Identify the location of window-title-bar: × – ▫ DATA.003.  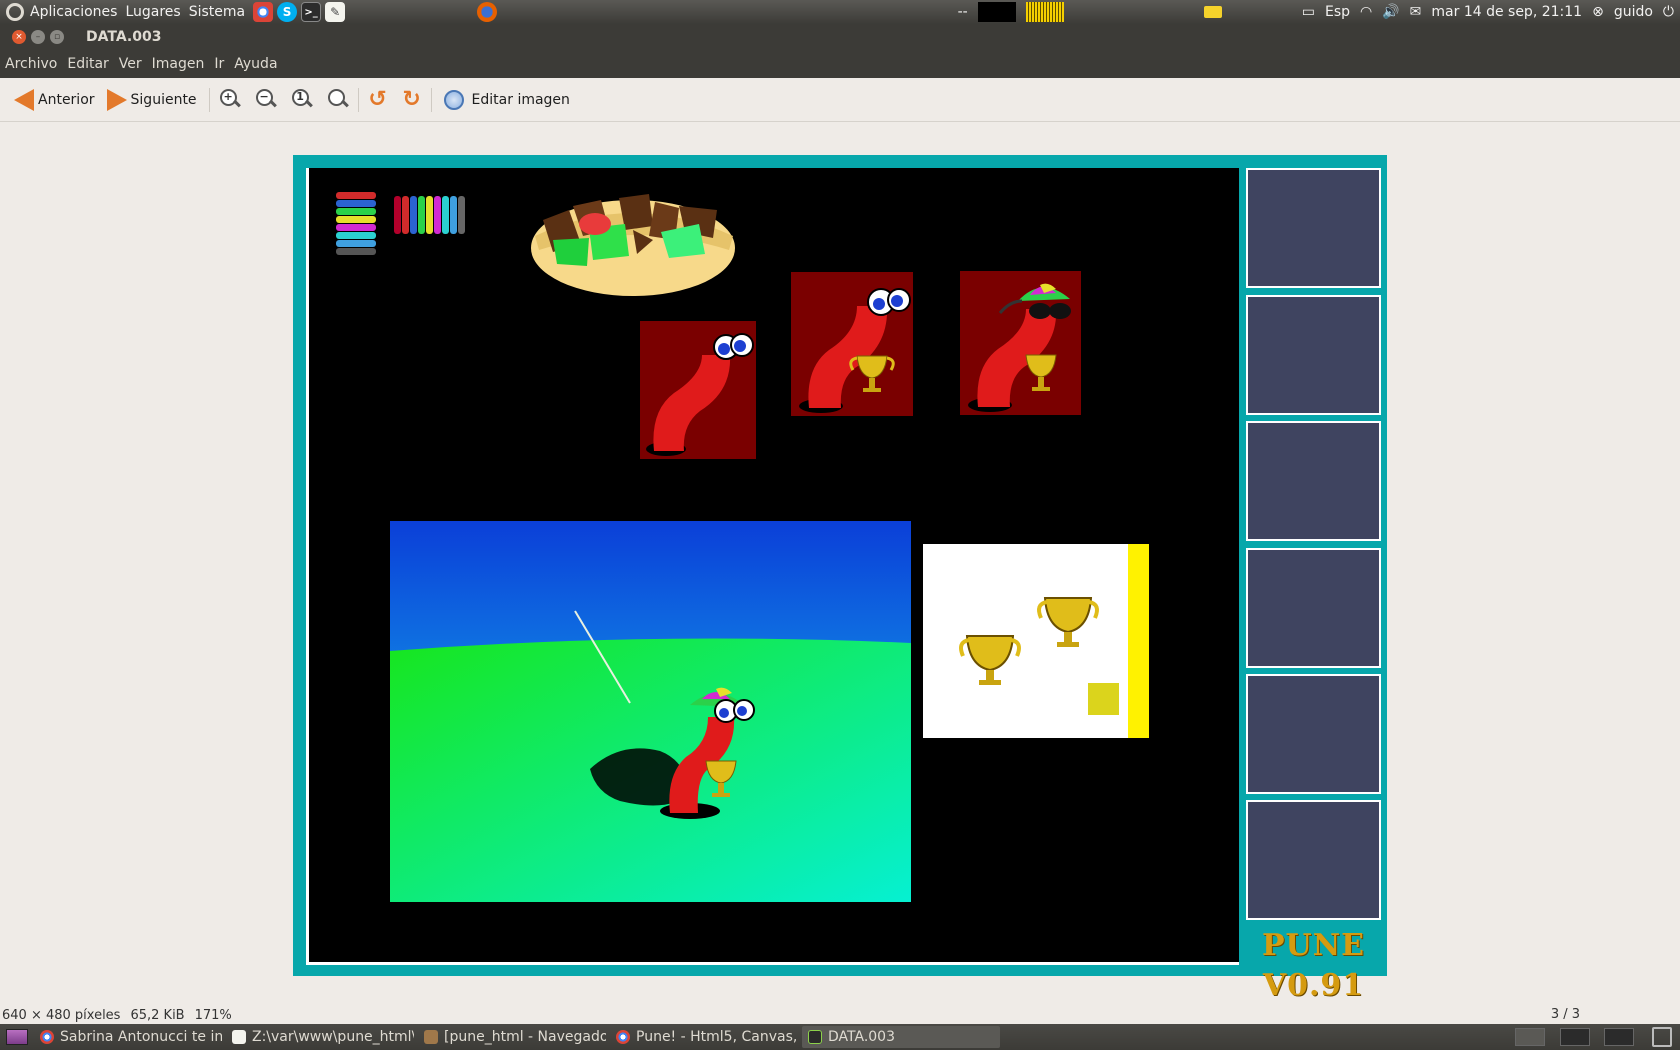
(840, 37).